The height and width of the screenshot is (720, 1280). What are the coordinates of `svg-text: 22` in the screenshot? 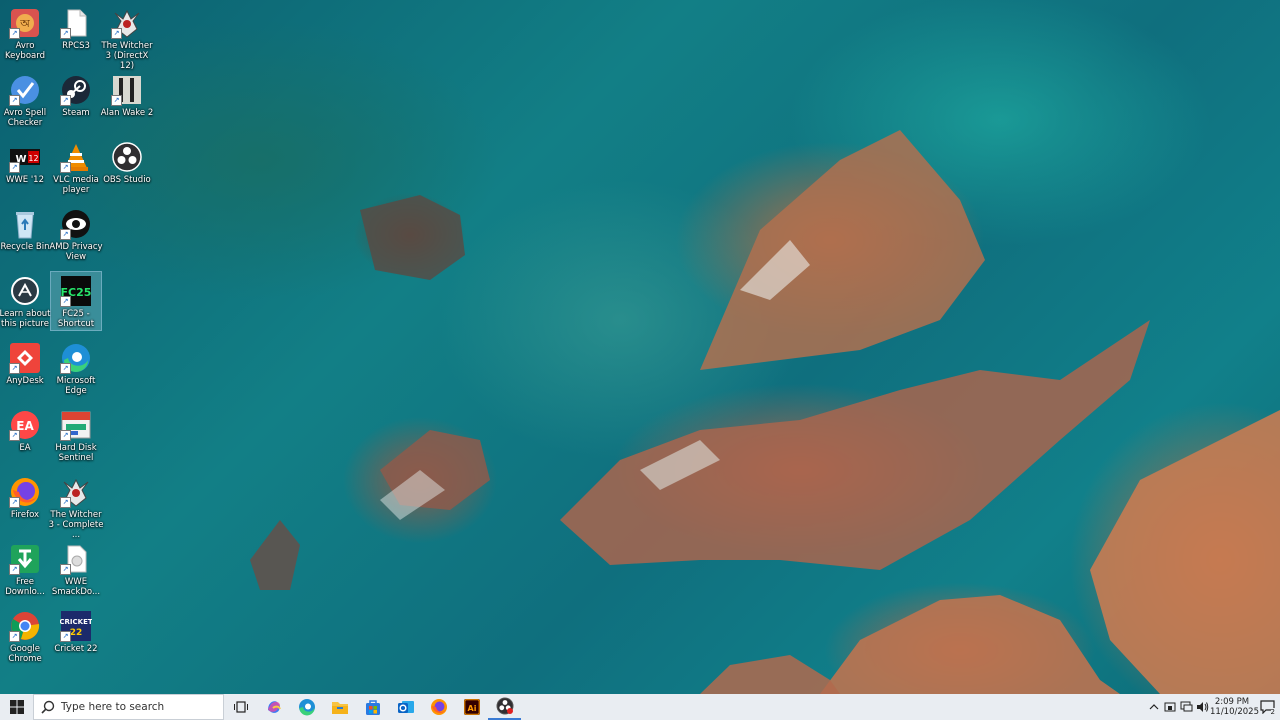 It's located at (76, 633).